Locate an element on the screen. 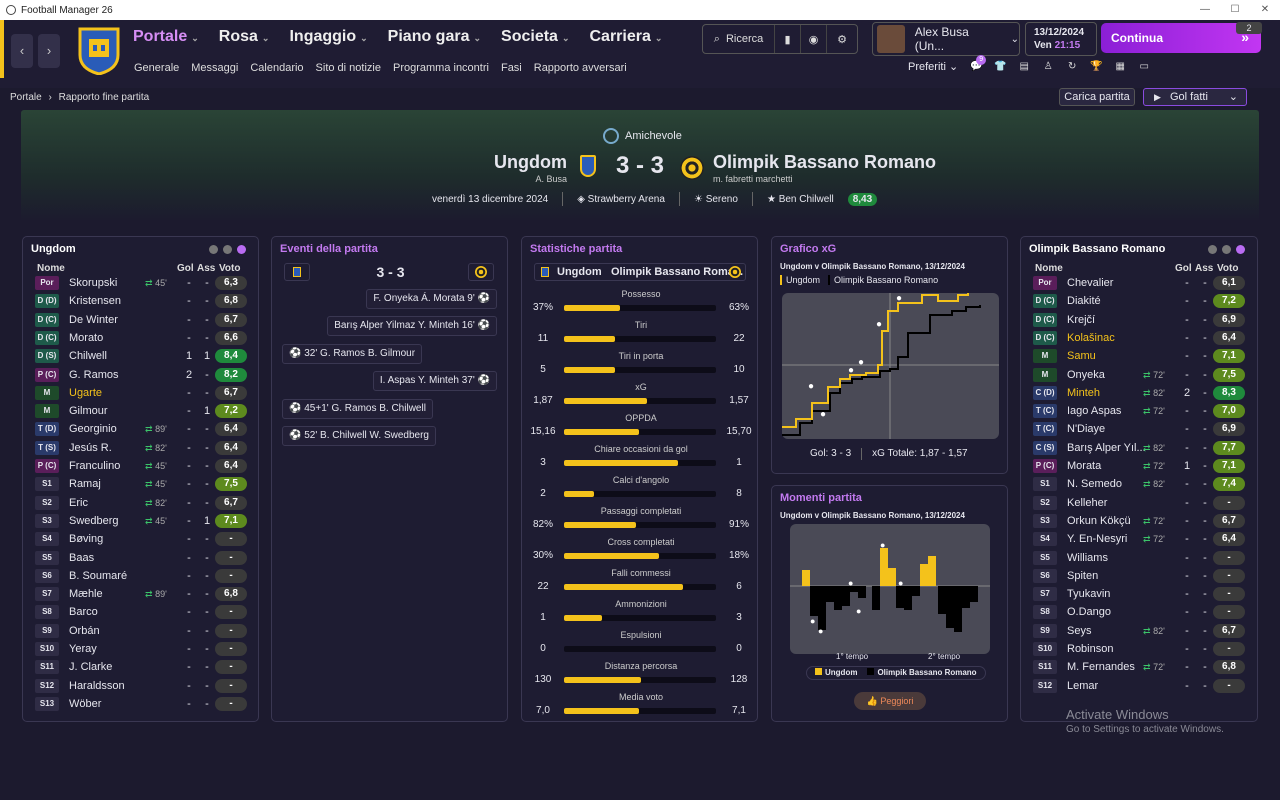 Image resolution: width=1280 pixels, height=800 pixels. player-name: Jesús R. is located at coordinates (90, 448).